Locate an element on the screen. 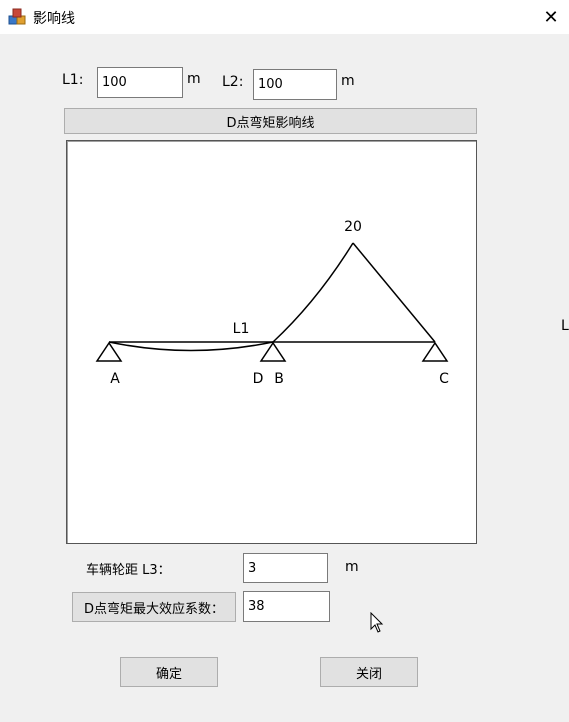  support-b-triangle is located at coordinates (273, 351).